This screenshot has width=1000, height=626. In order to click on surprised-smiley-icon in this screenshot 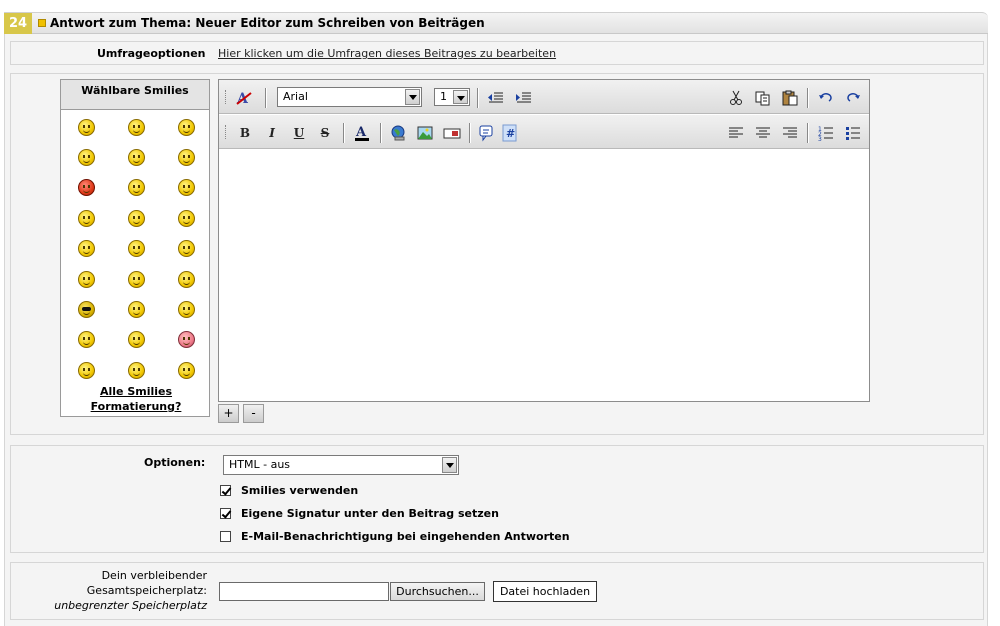, I will do `click(186, 279)`.